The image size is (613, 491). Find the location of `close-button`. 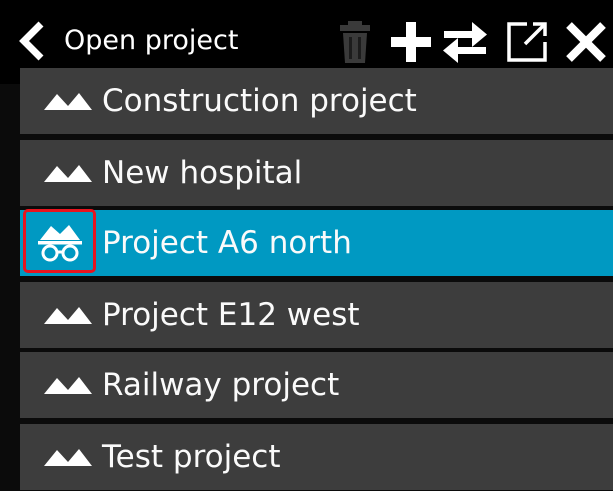

close-button is located at coordinates (586, 42).